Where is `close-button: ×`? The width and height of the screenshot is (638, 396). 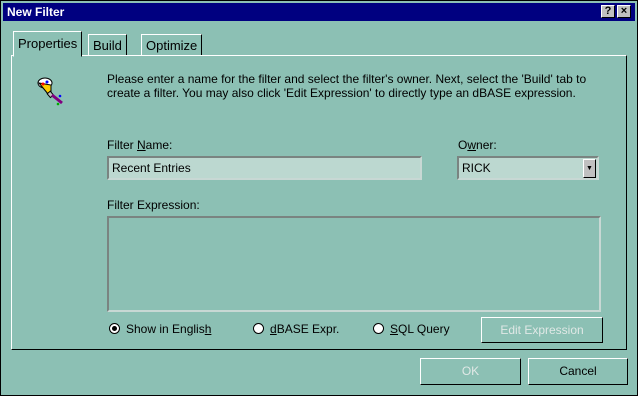
close-button: × is located at coordinates (624, 11).